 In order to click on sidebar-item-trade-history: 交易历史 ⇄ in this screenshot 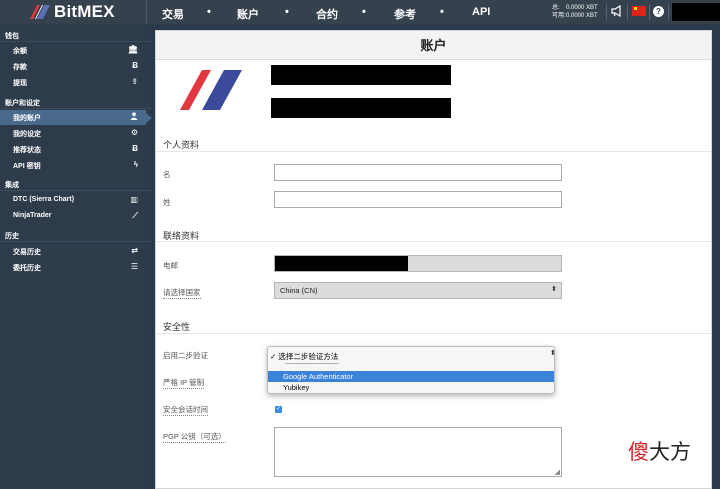, I will do `click(73, 251)`.